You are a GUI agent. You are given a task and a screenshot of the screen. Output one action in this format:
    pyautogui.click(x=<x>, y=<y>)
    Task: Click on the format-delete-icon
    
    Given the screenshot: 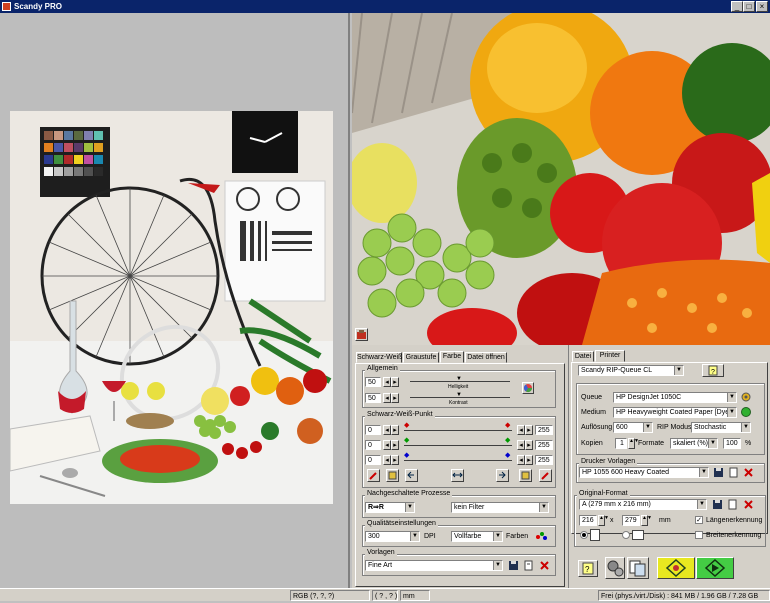 What is the action you would take?
    pyautogui.click(x=748, y=505)
    